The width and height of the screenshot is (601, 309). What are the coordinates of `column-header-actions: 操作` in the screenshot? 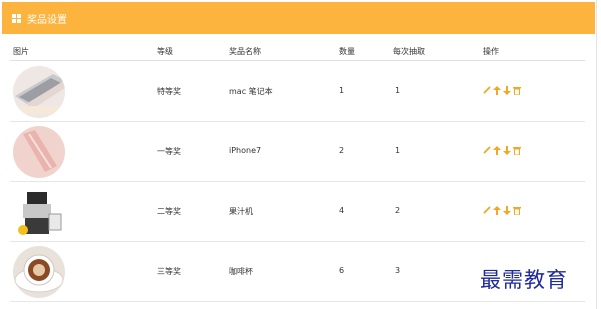 It's located at (491, 51).